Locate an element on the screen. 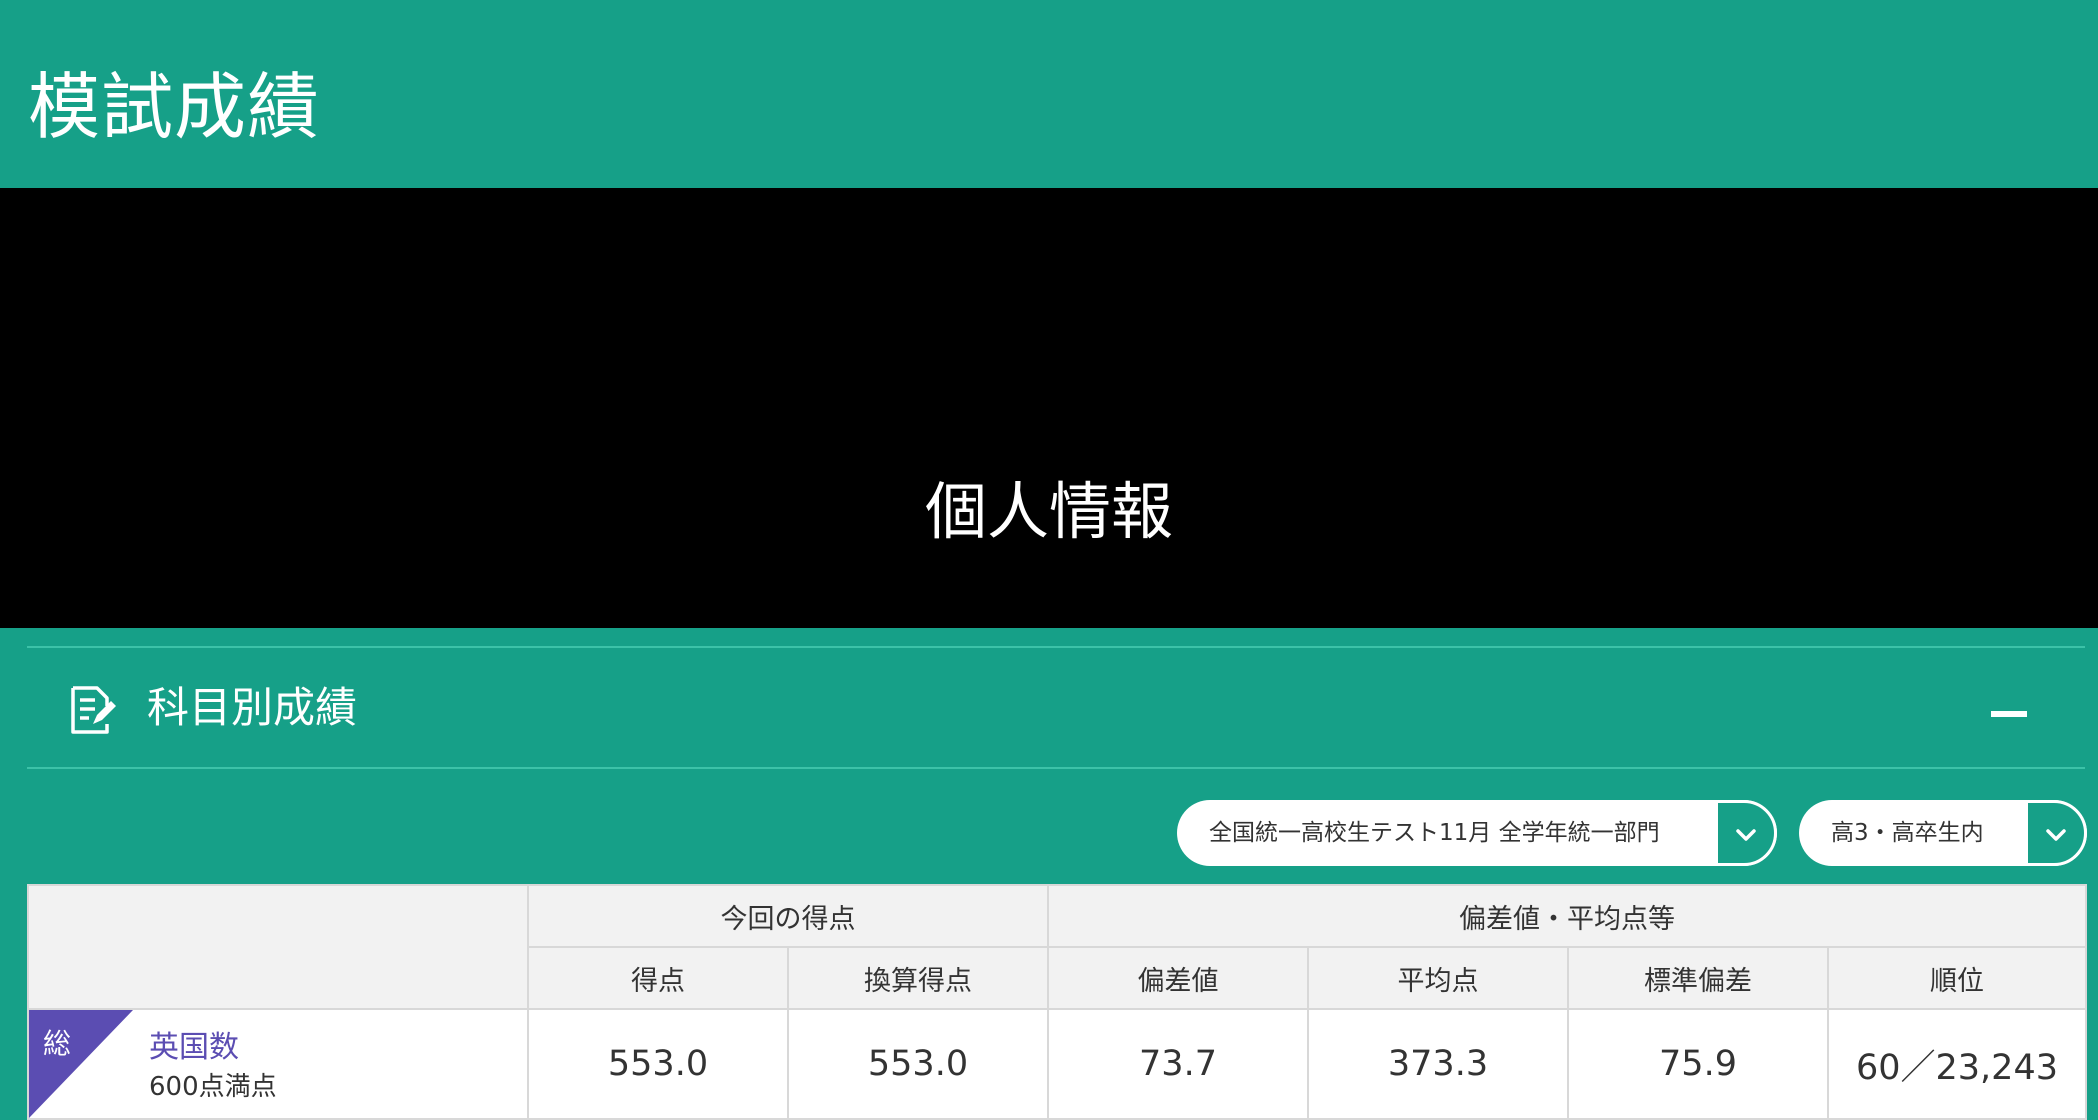 Image resolution: width=2098 pixels, height=1120 pixels. max-score-label: 600点満点 is located at coordinates (213, 1087).